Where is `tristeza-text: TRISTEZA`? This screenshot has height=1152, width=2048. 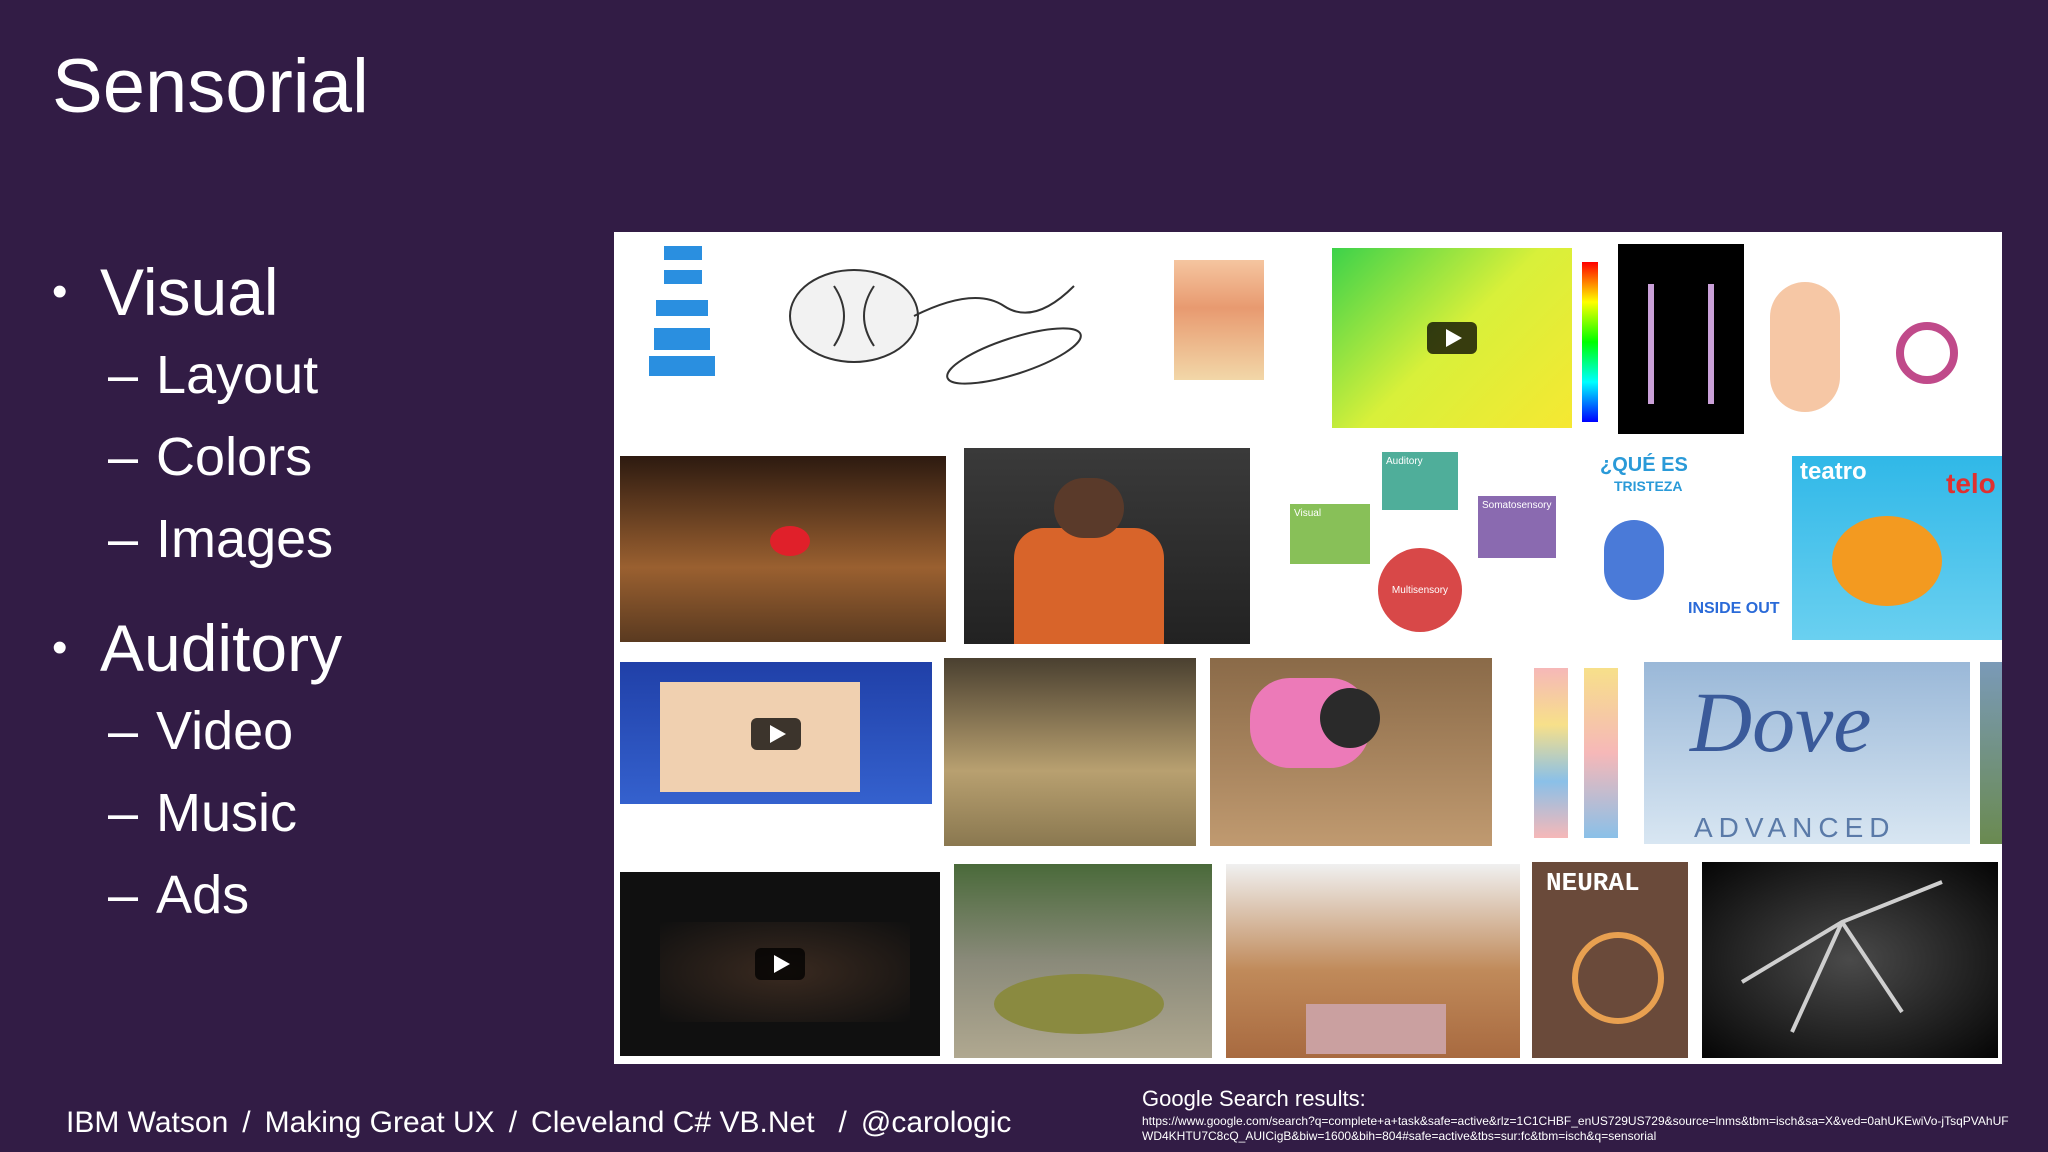 tristeza-text: TRISTEZA is located at coordinates (1648, 486).